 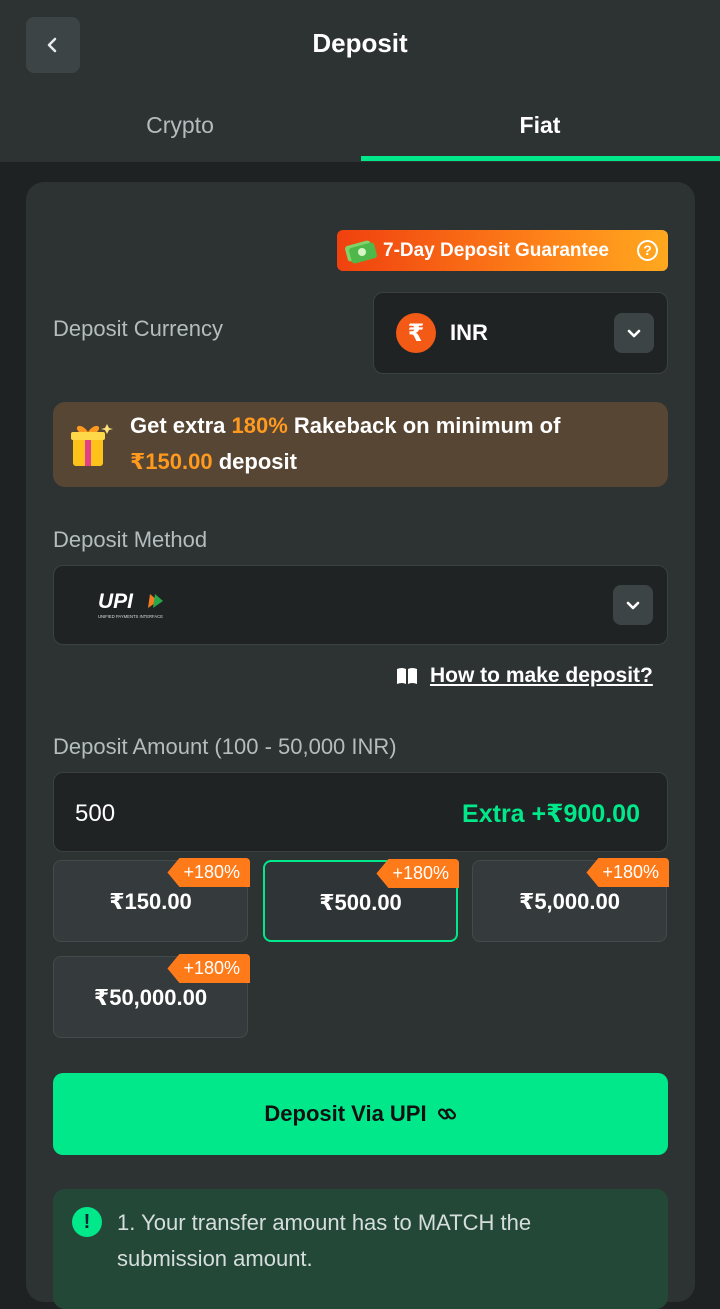 I want to click on preset-amount-5000: ₹5,000.00 +180%, so click(x=570, y=900).